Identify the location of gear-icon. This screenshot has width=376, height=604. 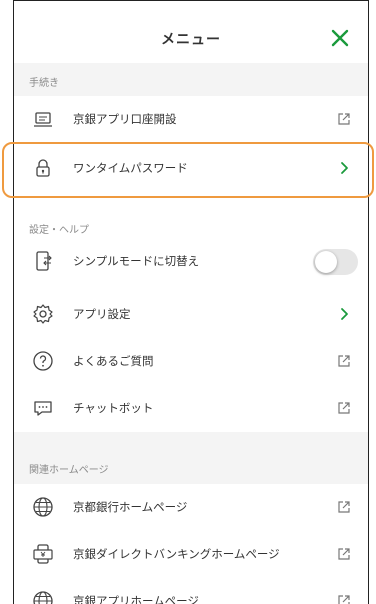
(43, 314).